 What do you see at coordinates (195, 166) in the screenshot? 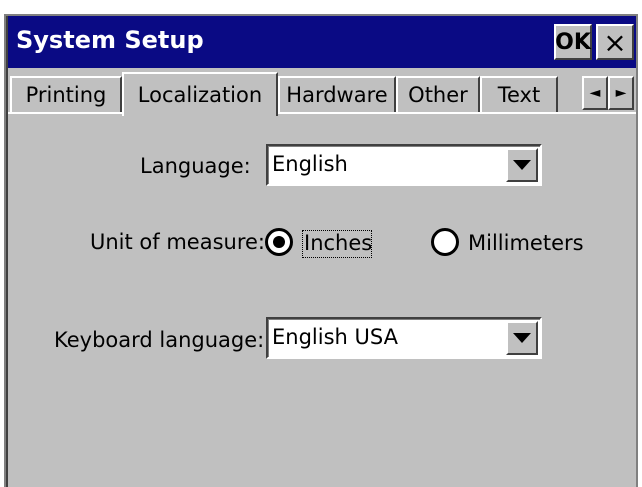
I see `language-label: Language:` at bounding box center [195, 166].